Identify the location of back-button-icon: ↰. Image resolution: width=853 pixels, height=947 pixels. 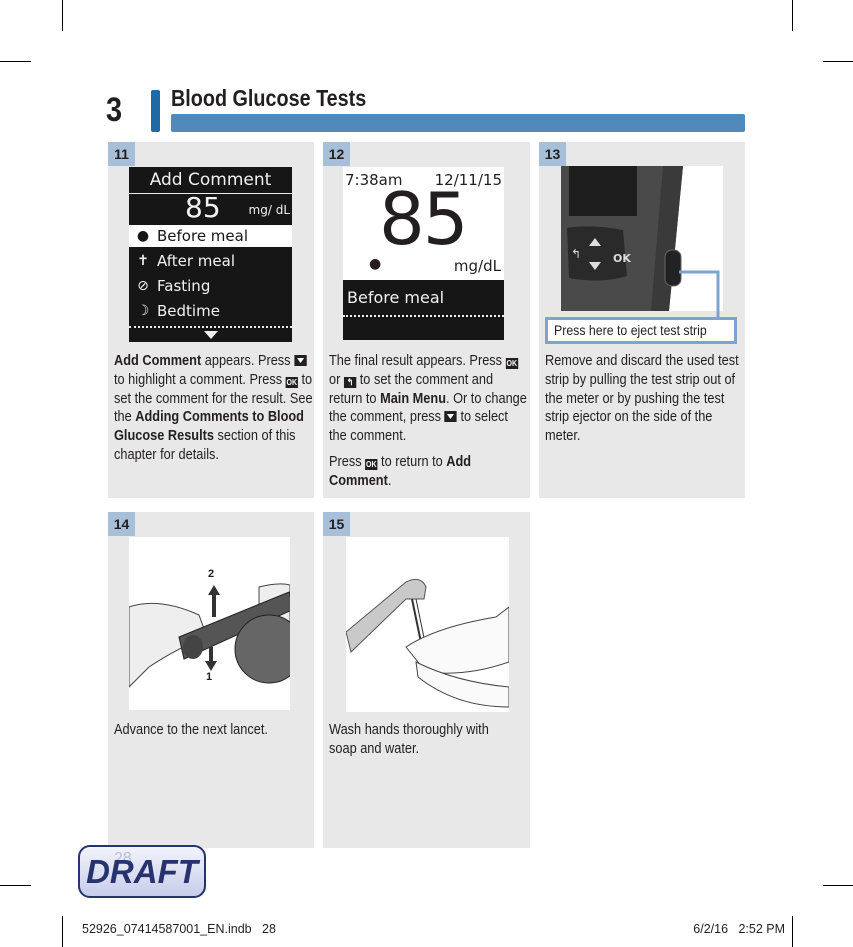
(350, 382).